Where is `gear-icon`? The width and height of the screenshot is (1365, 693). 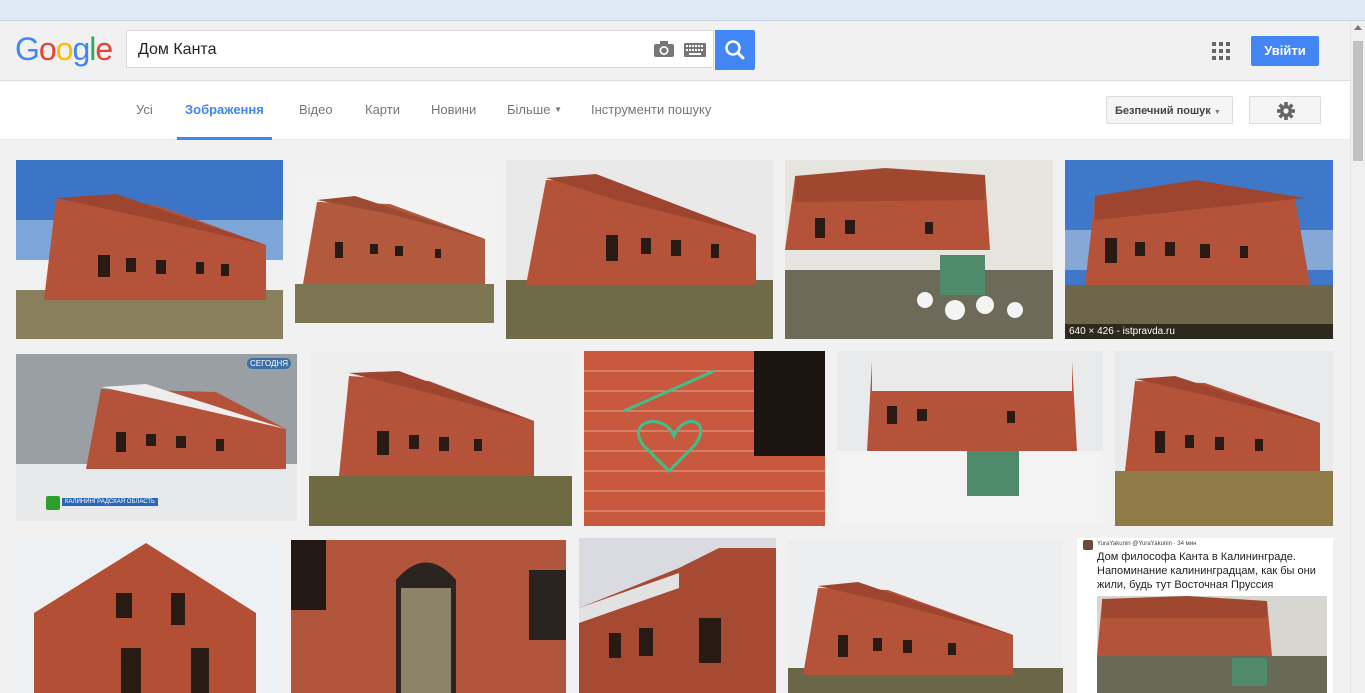 gear-icon is located at coordinates (1286, 111).